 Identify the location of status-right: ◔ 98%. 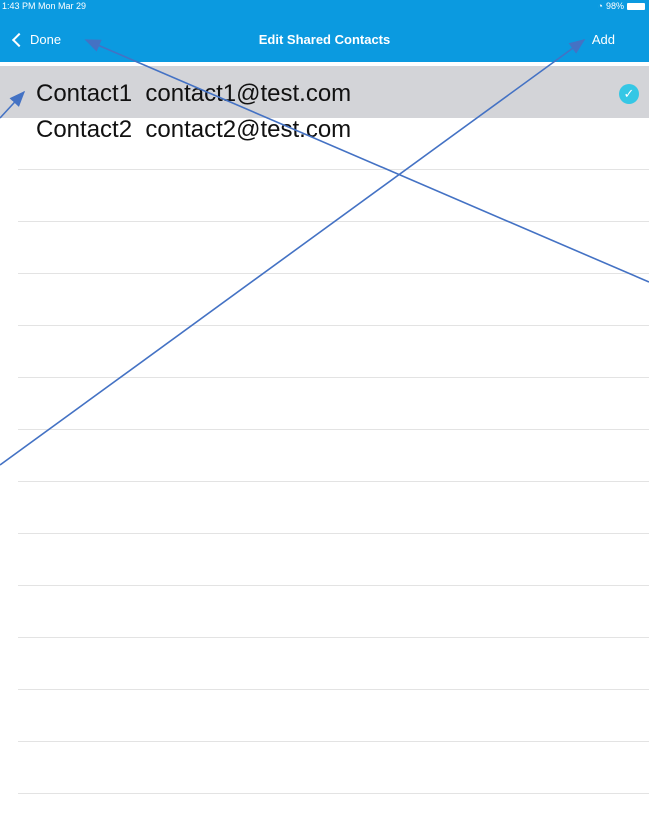
(621, 6).